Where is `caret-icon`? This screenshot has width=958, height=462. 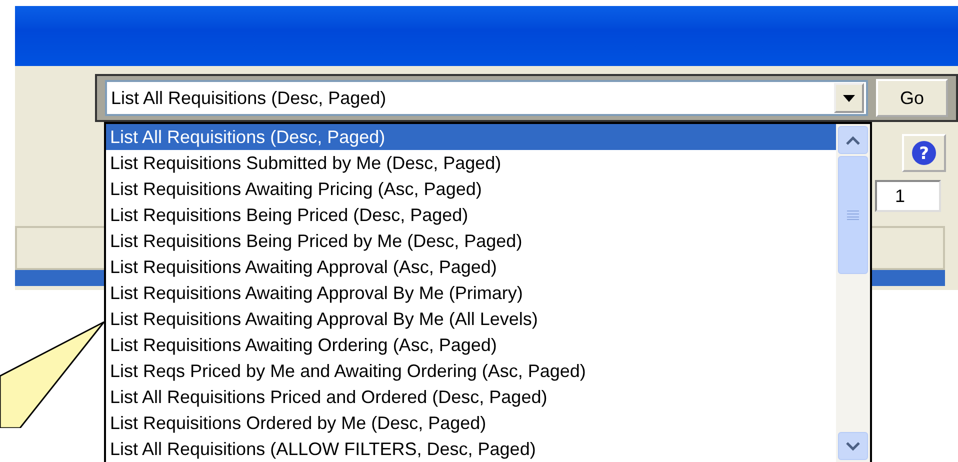 caret-icon is located at coordinates (849, 98).